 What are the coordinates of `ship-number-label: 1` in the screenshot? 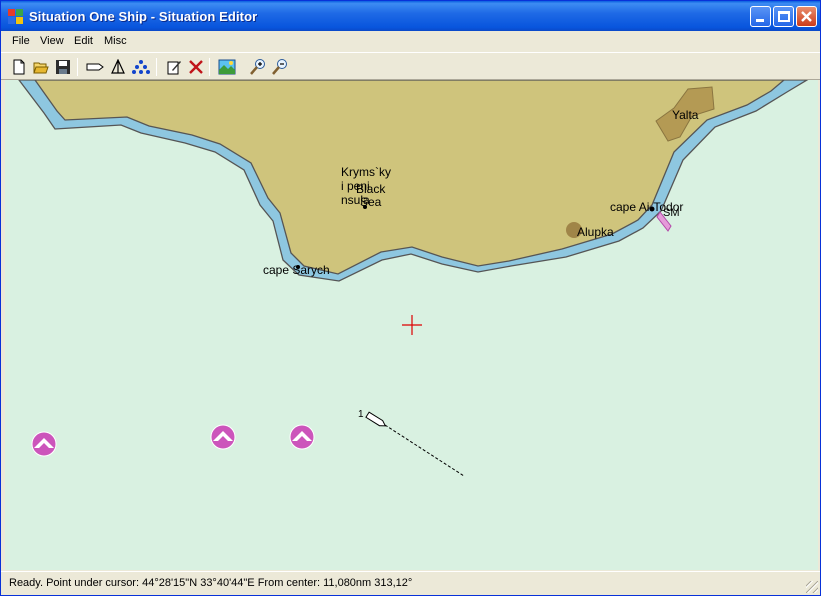 It's located at (361, 414).